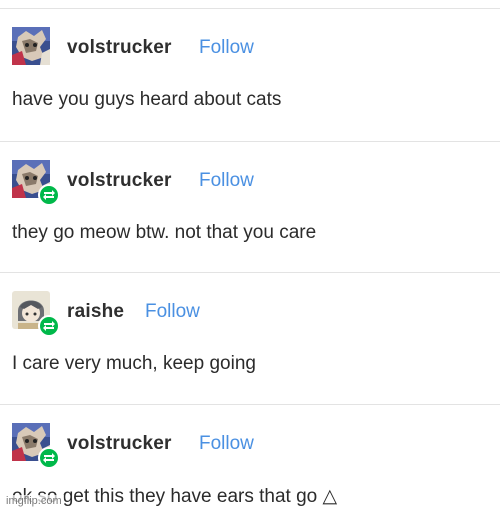  I want to click on post-text: have you guys heard about cats, so click(147, 99).